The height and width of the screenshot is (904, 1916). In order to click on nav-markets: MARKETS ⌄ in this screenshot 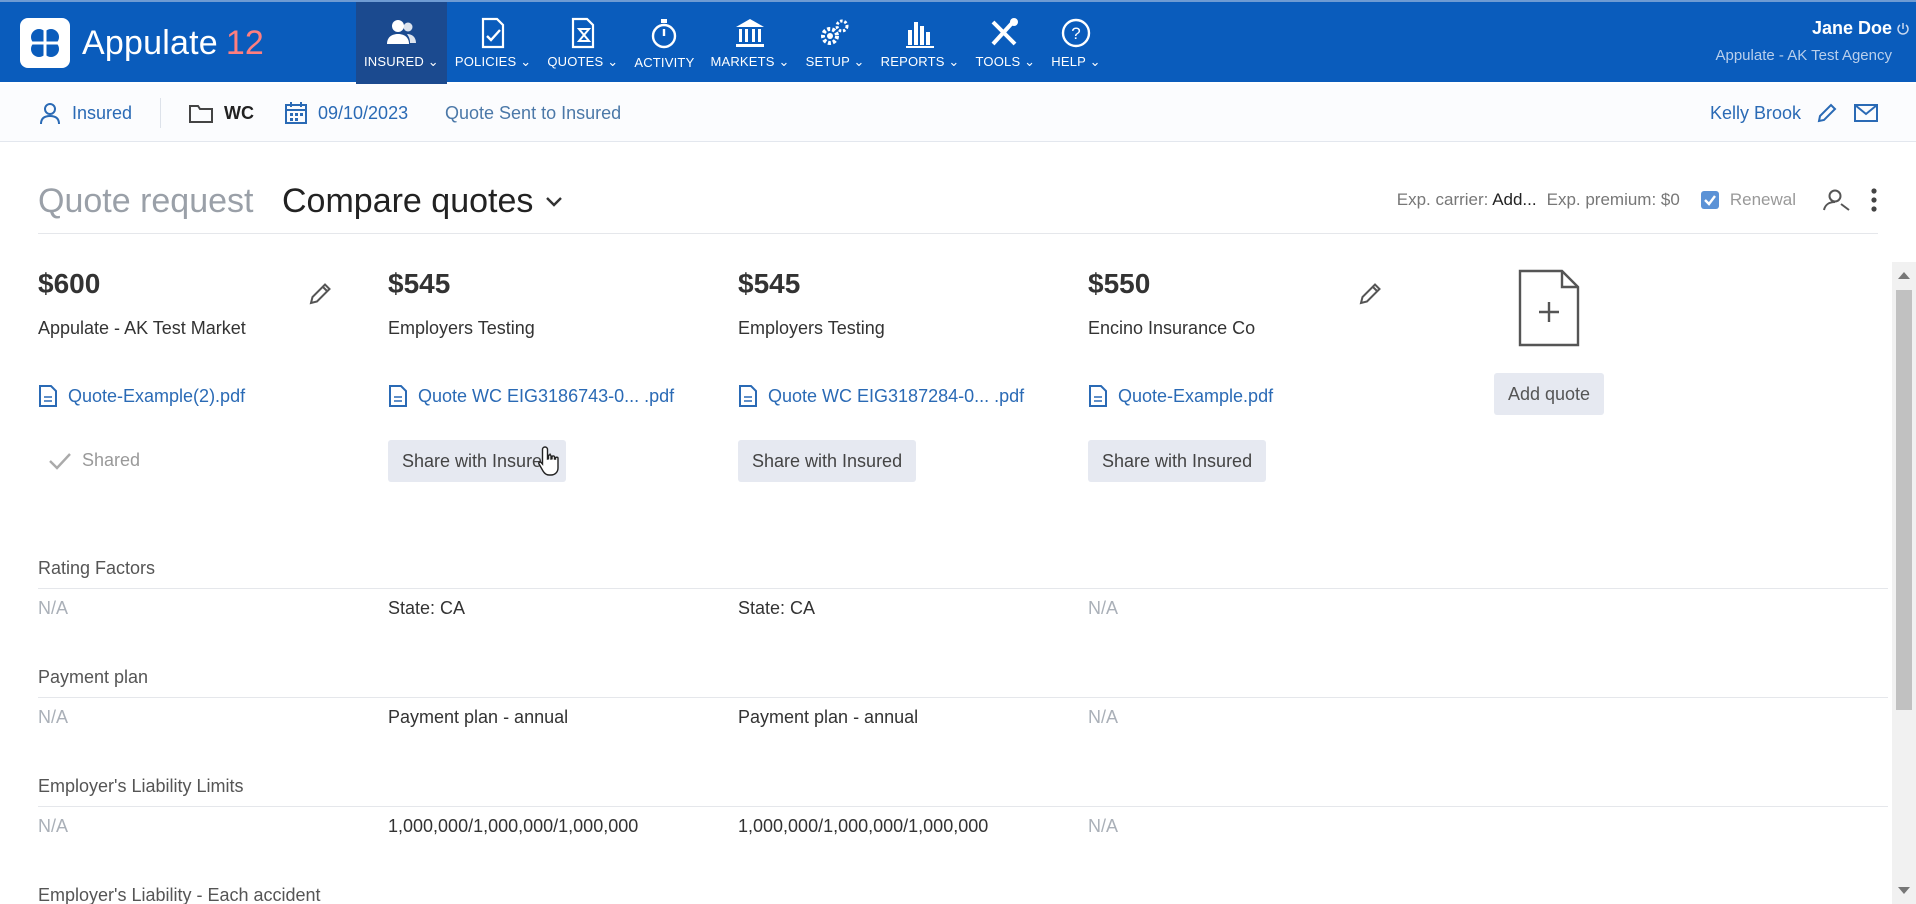, I will do `click(749, 43)`.